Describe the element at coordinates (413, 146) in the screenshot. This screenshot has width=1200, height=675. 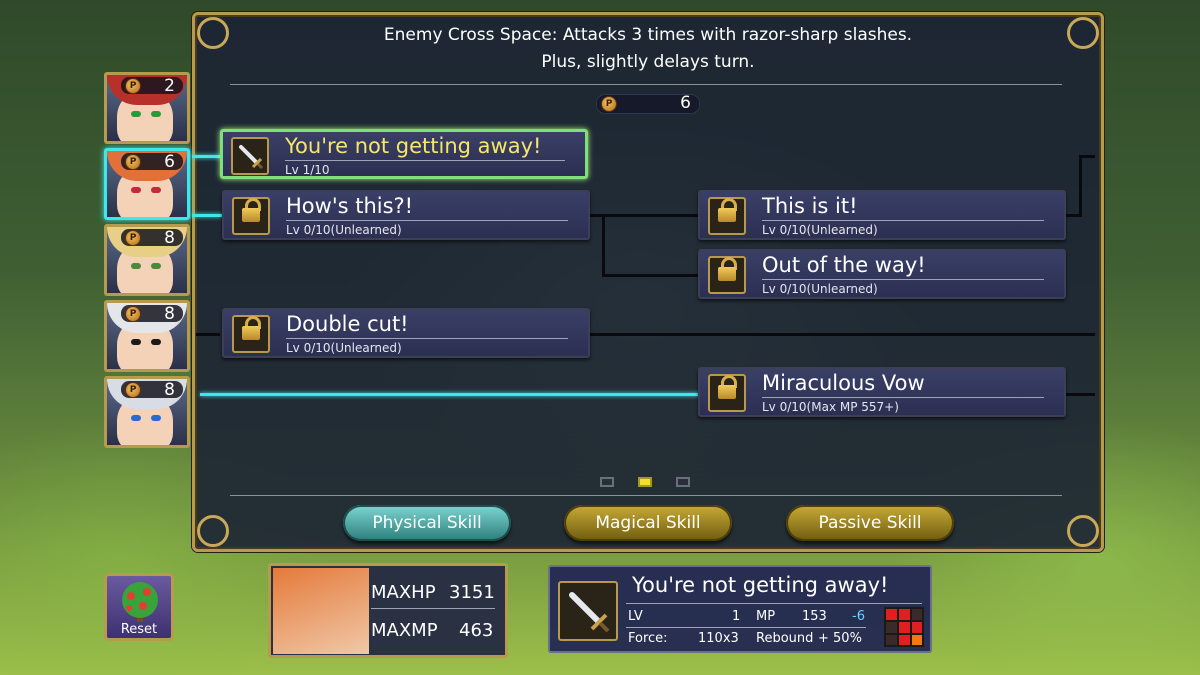
I see `skill-name: You're not getting away!` at that location.